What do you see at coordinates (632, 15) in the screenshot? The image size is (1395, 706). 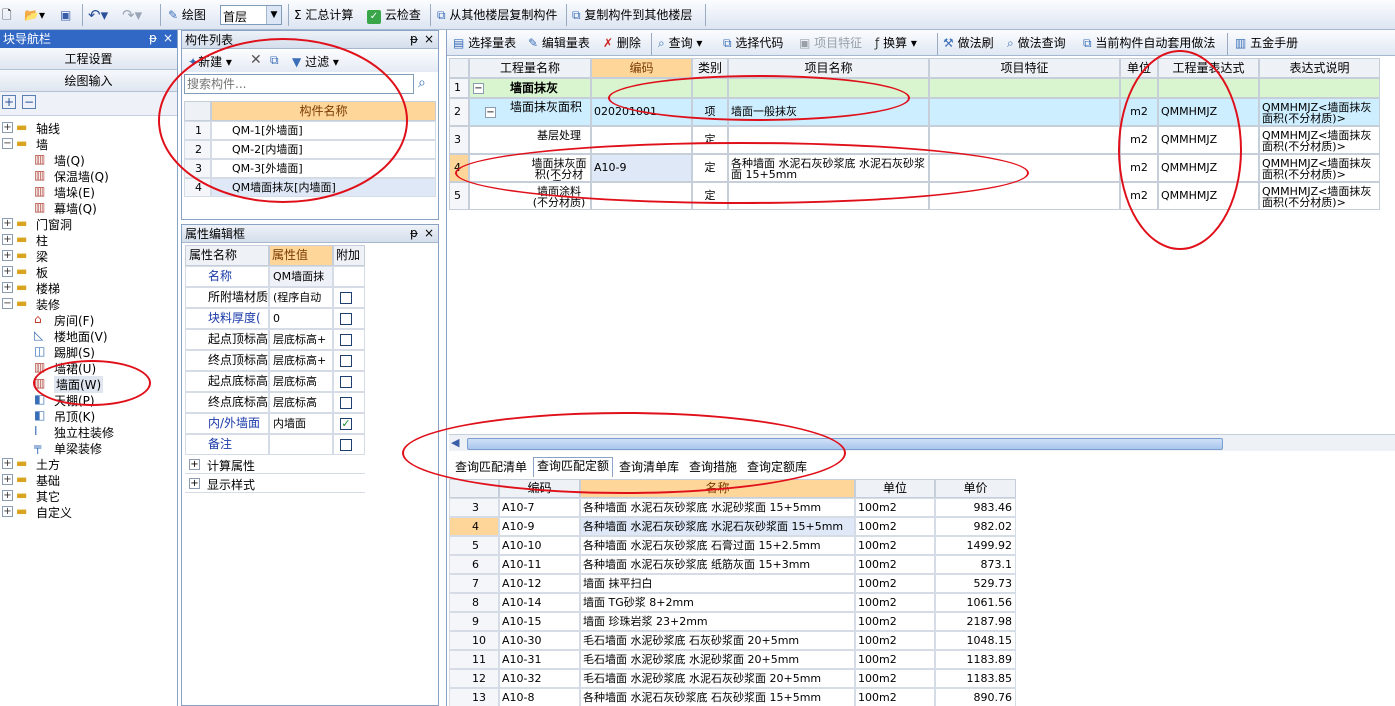 I see `copy-to-floor-button: ⧉ 复制构件到其他楼层` at bounding box center [632, 15].